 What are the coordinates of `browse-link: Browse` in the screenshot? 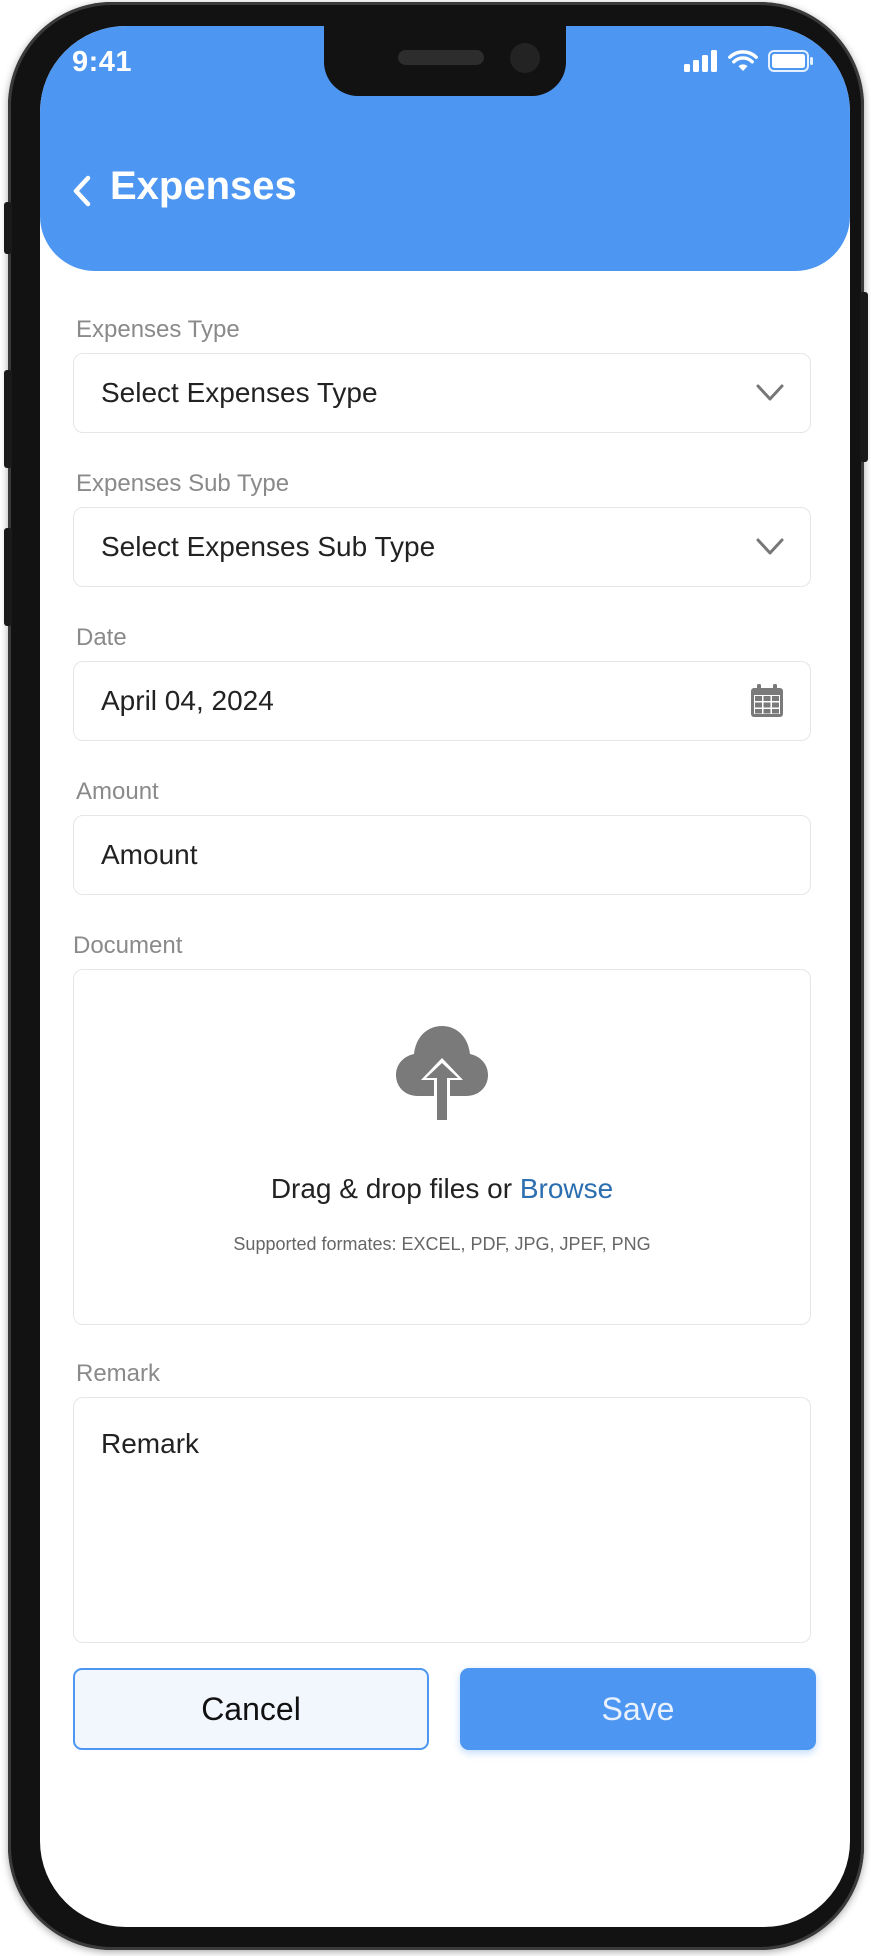 It's located at (566, 1188).